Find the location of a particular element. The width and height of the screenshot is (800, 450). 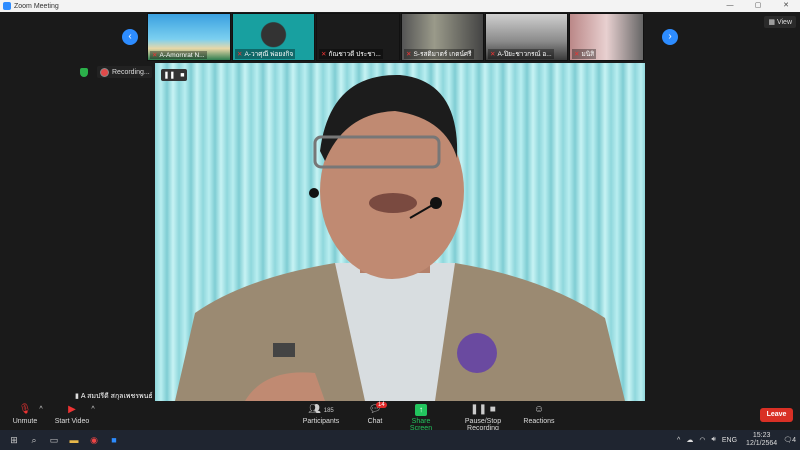

participant-tile: ✕ มนิสิ is located at coordinates (606, 37).